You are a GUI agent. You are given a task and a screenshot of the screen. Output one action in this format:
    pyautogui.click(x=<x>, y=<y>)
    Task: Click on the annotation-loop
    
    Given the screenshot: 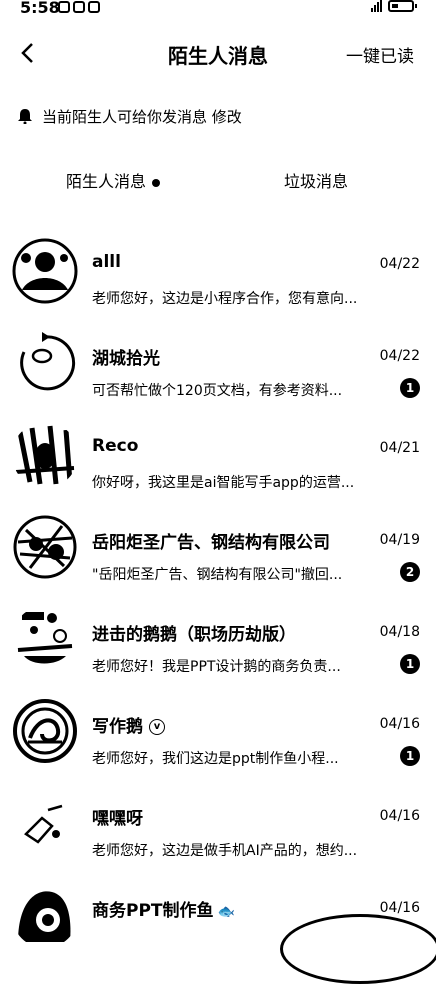 What is the action you would take?
    pyautogui.click(x=358, y=949)
    